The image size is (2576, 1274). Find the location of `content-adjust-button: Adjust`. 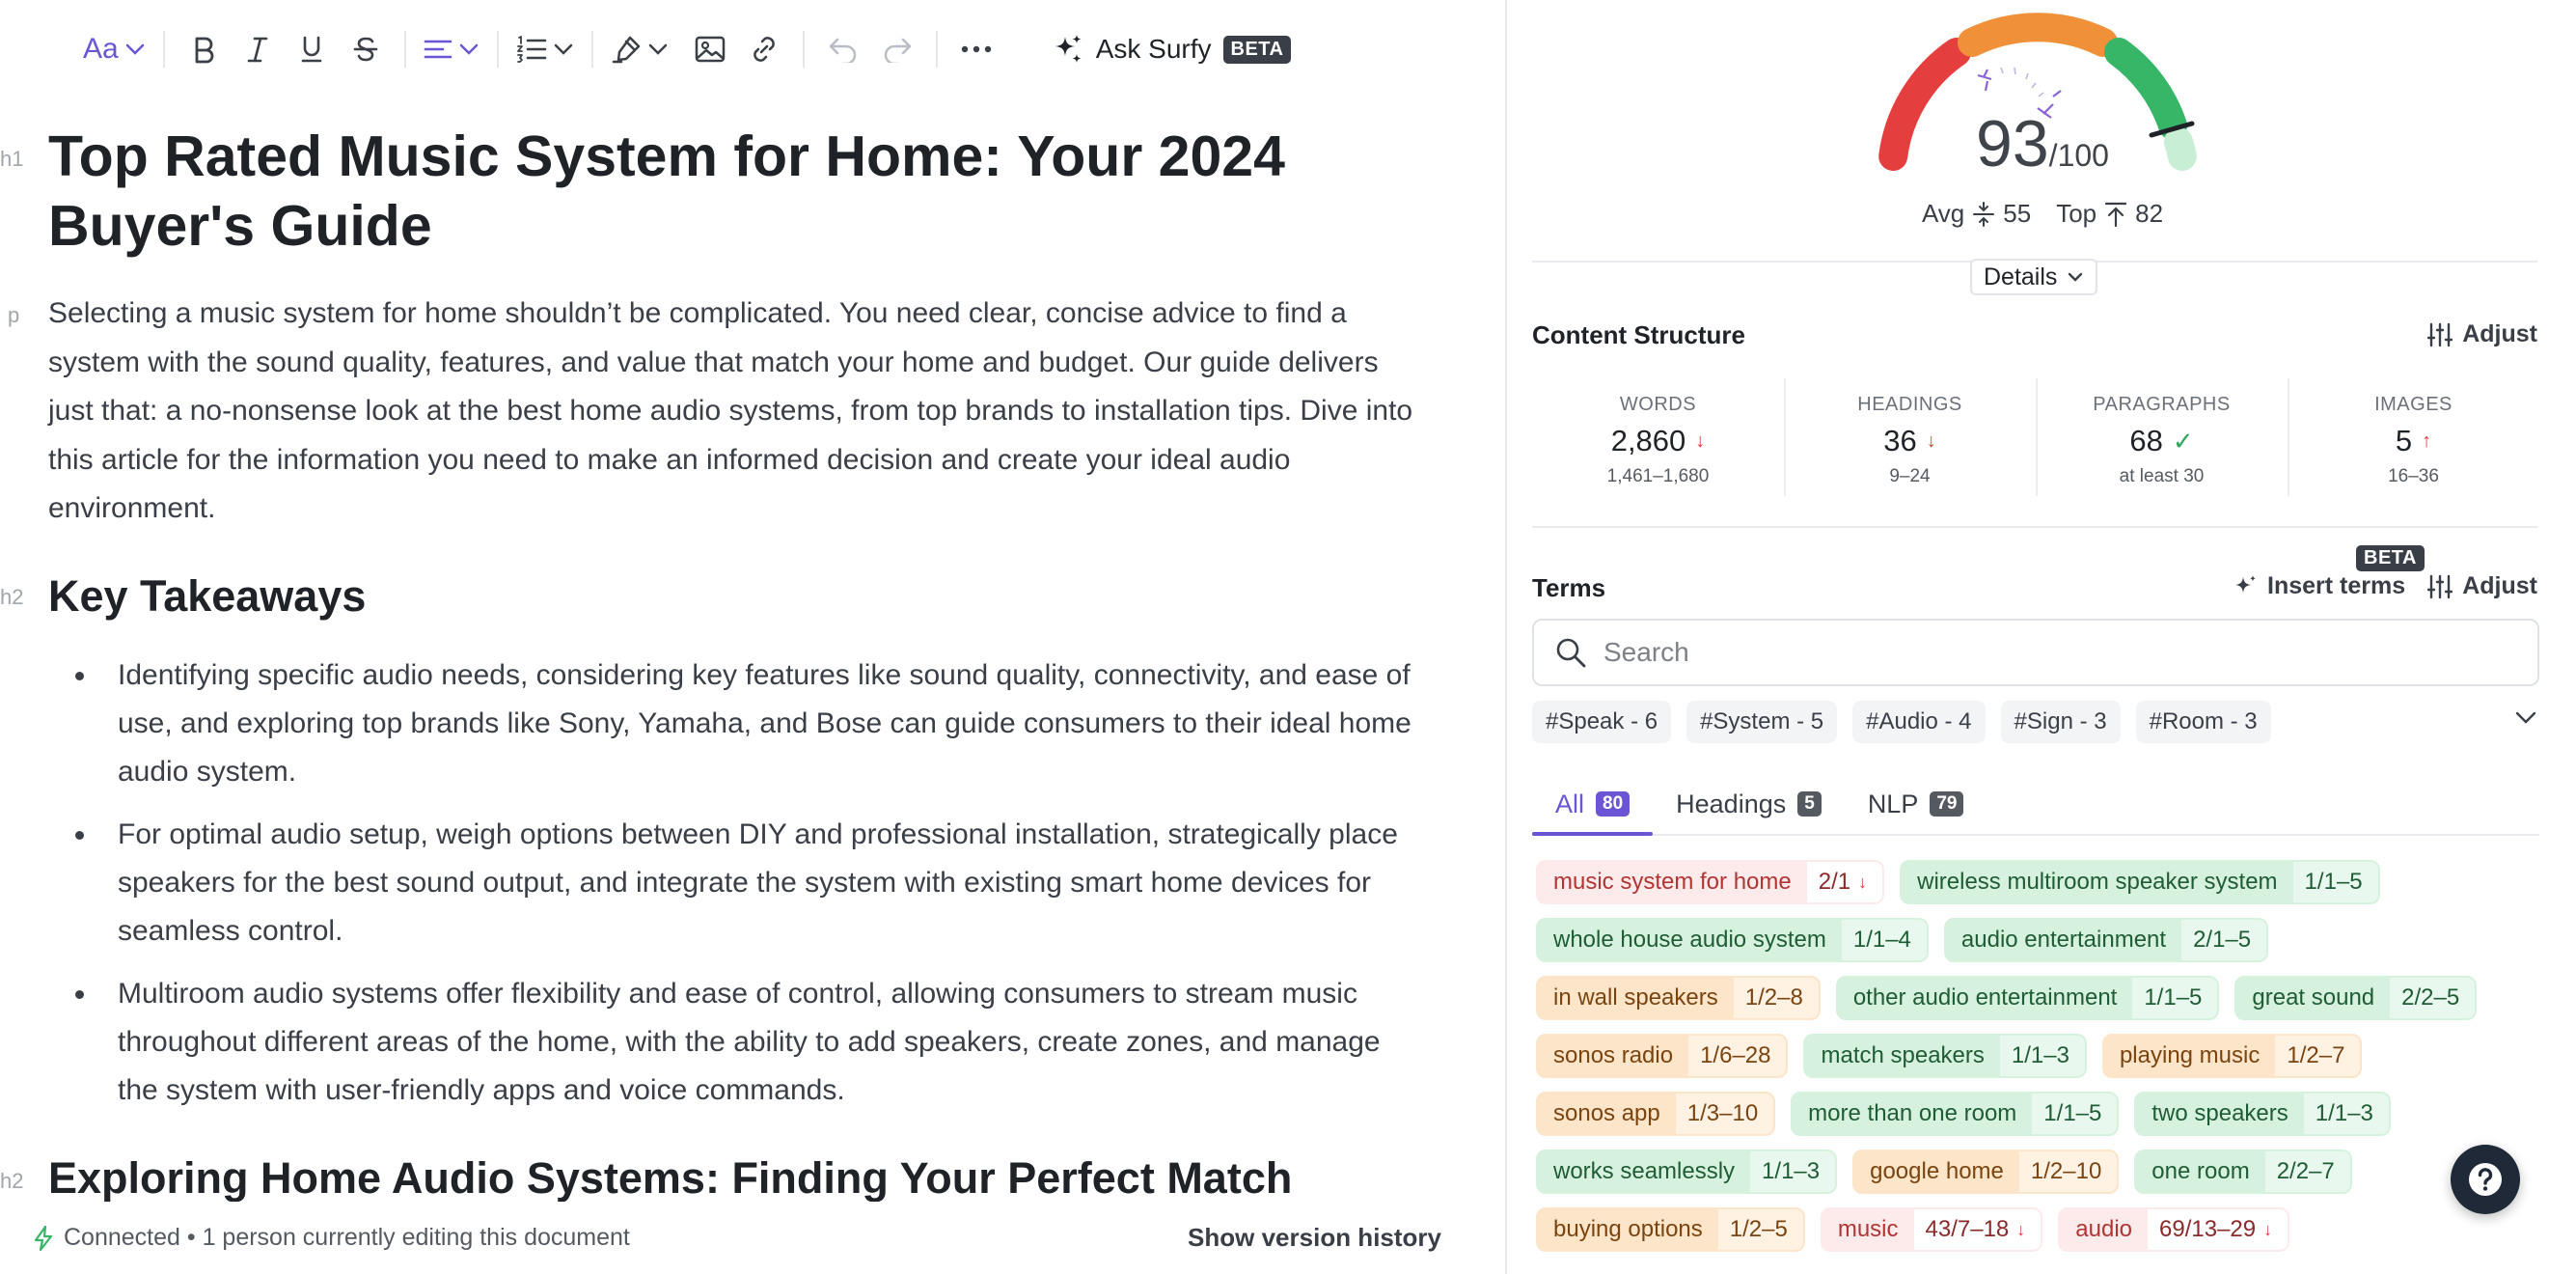

content-adjust-button: Adjust is located at coordinates (2482, 334).